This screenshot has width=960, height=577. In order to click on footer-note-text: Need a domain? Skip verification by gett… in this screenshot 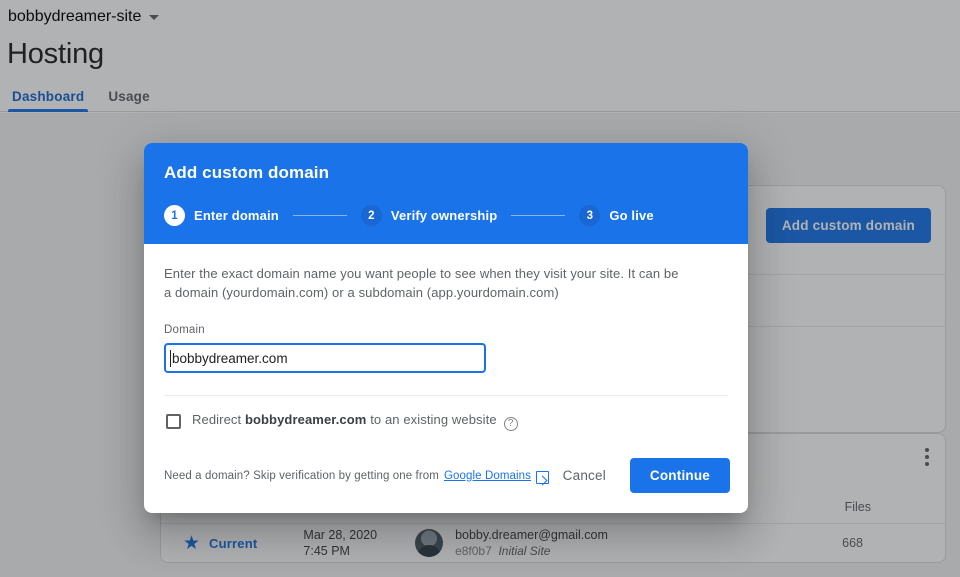, I will do `click(301, 475)`.